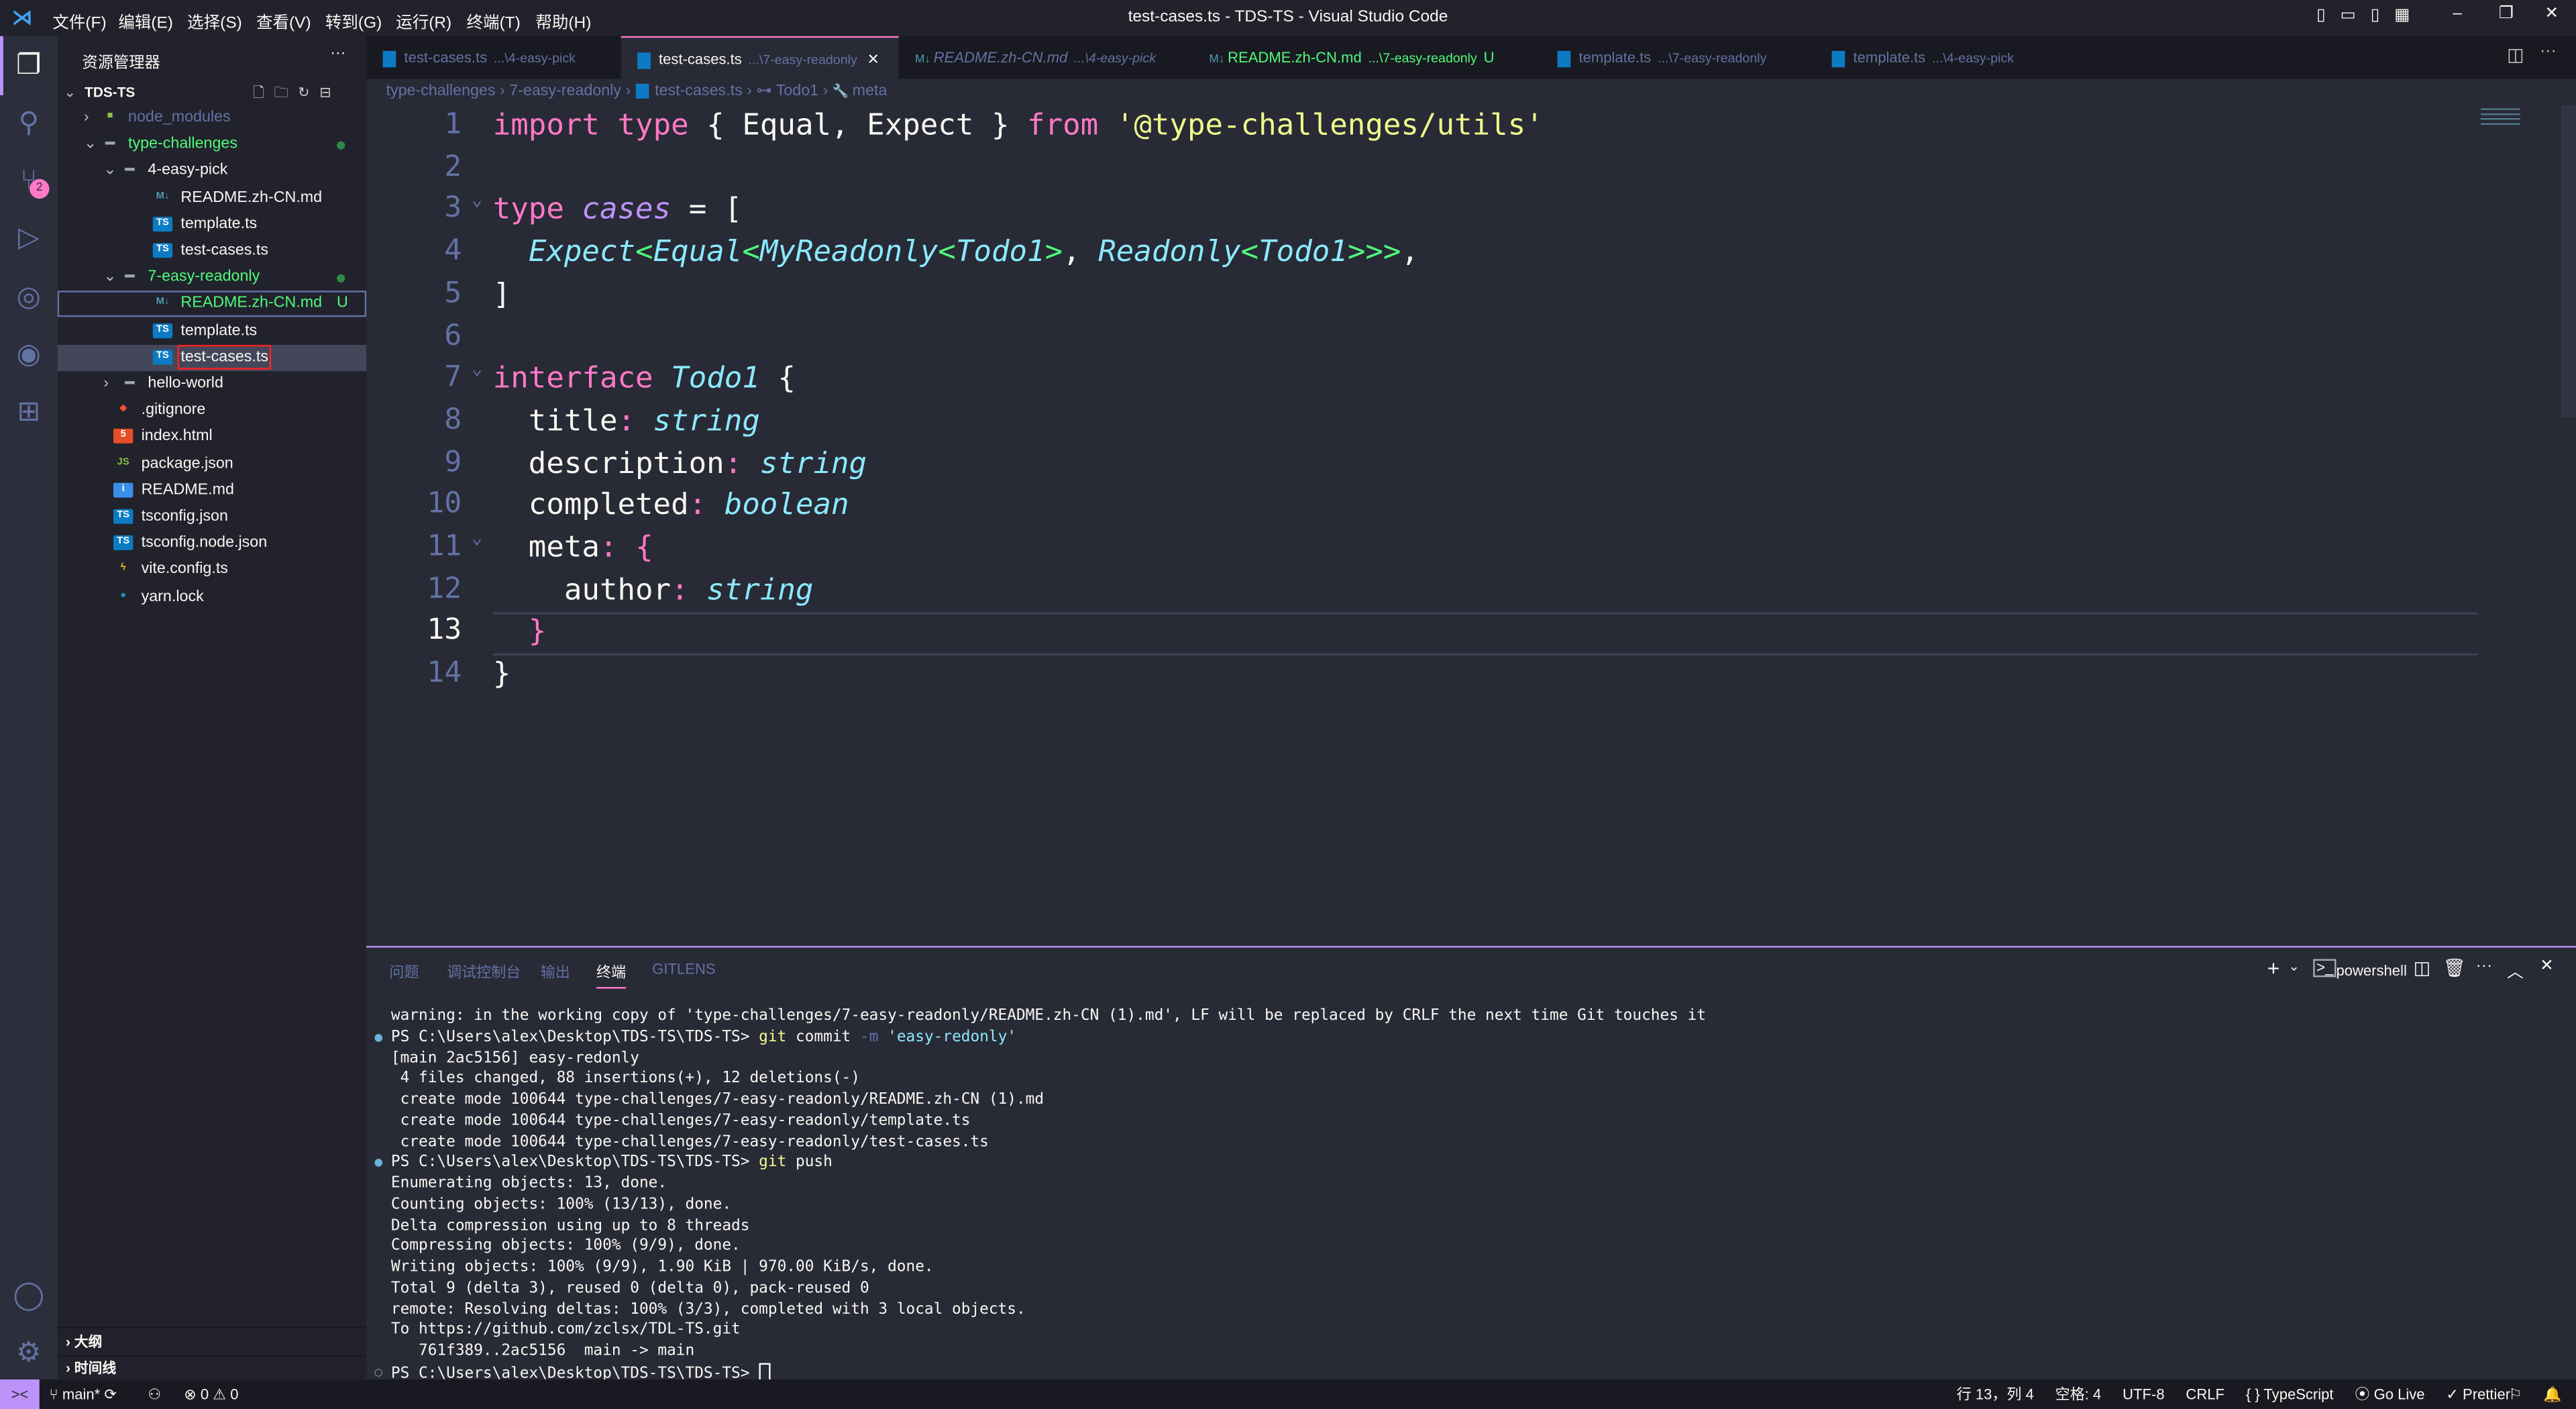 The height and width of the screenshot is (1409, 2576). I want to click on tree-item: ϟ vite.config.ts, so click(212, 571).